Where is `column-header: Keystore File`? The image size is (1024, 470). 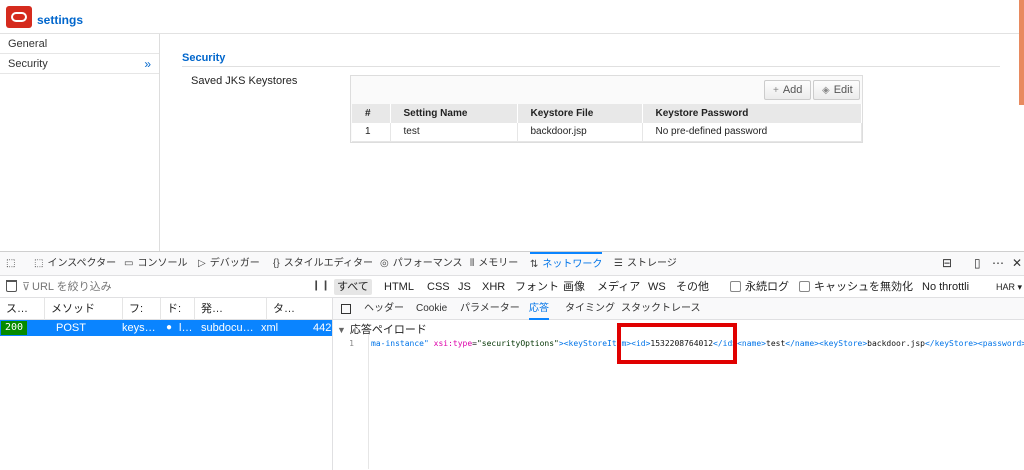
column-header: Keystore File is located at coordinates (580, 113).